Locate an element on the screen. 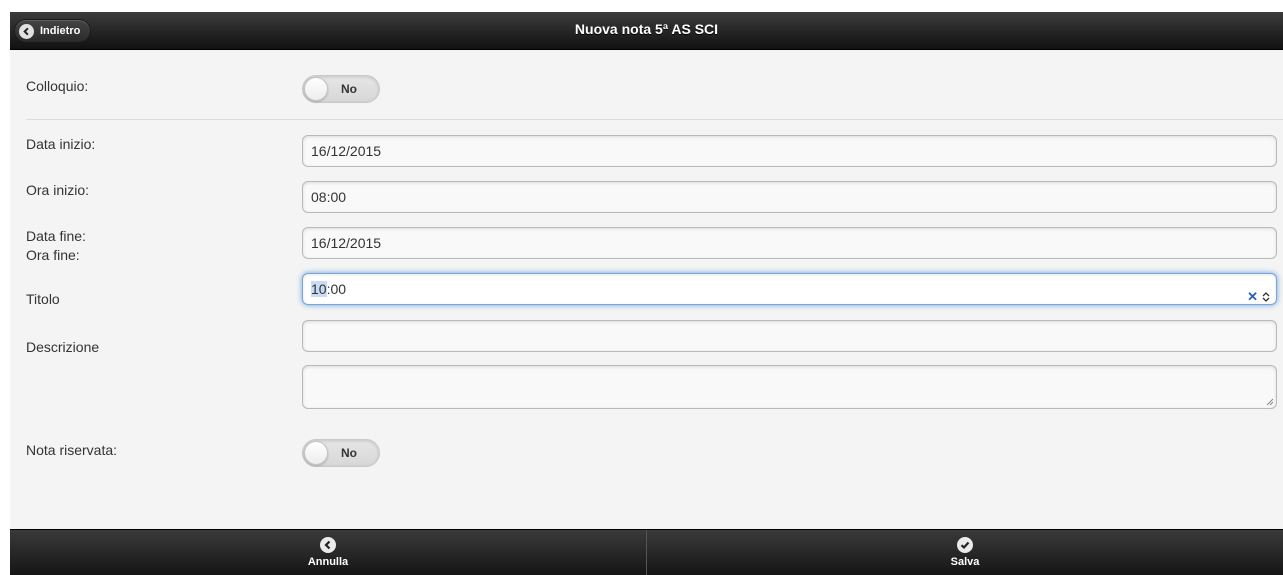 This screenshot has width=1283, height=575. nota-riservata-toggle: No is located at coordinates (341, 453).